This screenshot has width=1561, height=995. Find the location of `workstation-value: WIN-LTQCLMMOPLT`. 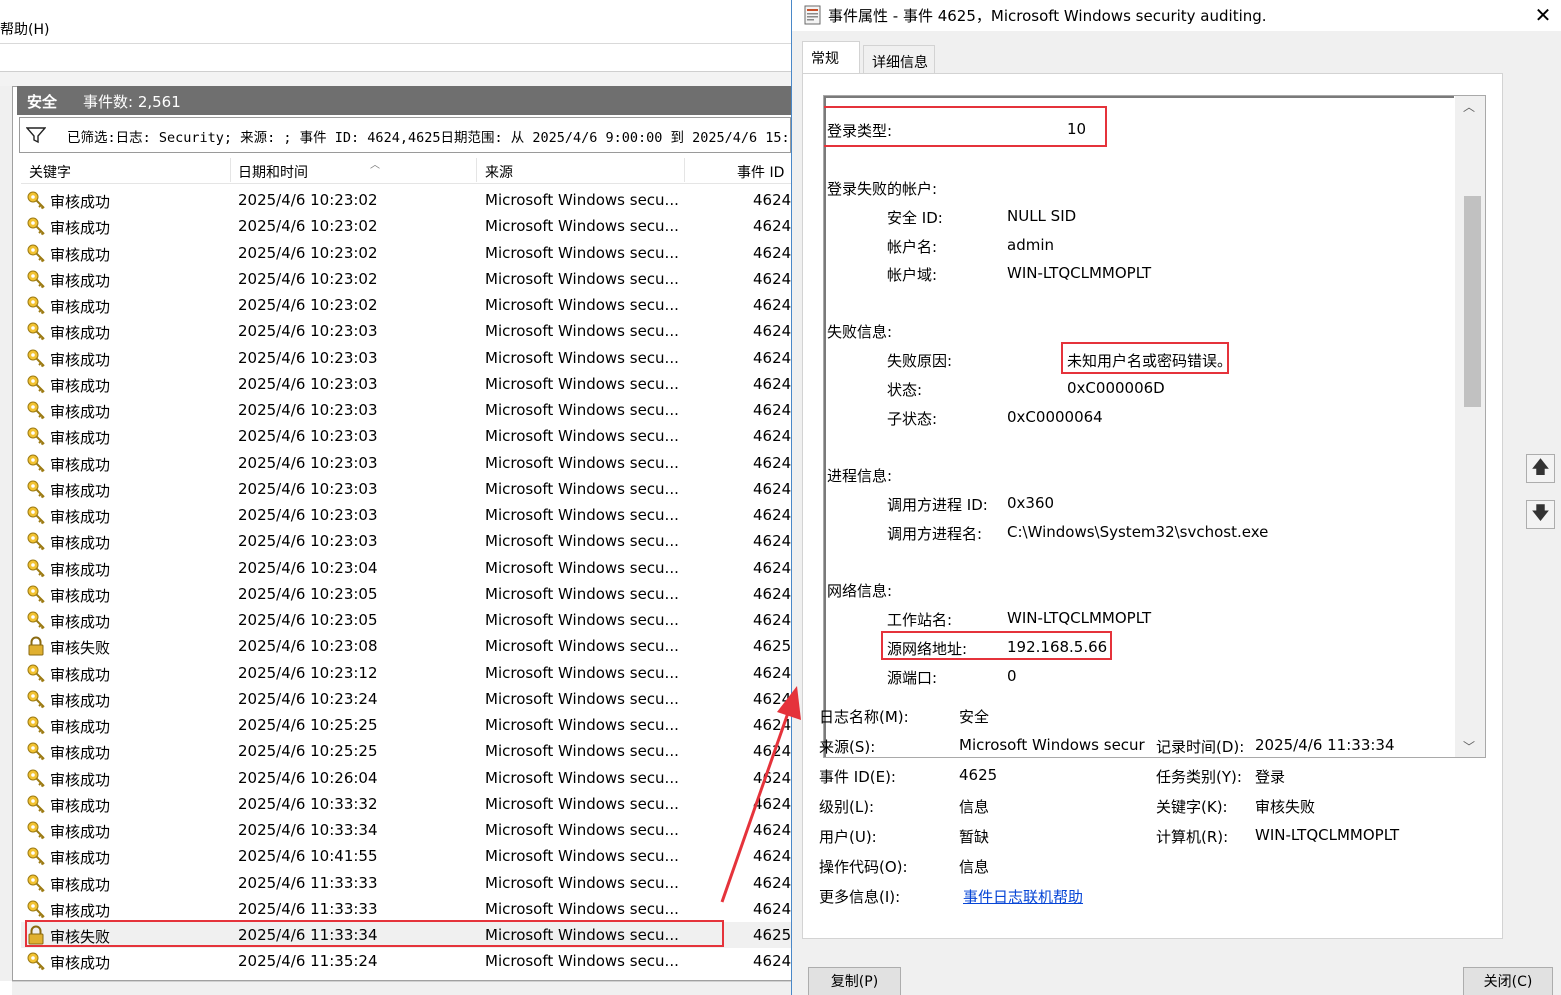

workstation-value: WIN-LTQCLMMOPLT is located at coordinates (1079, 618).